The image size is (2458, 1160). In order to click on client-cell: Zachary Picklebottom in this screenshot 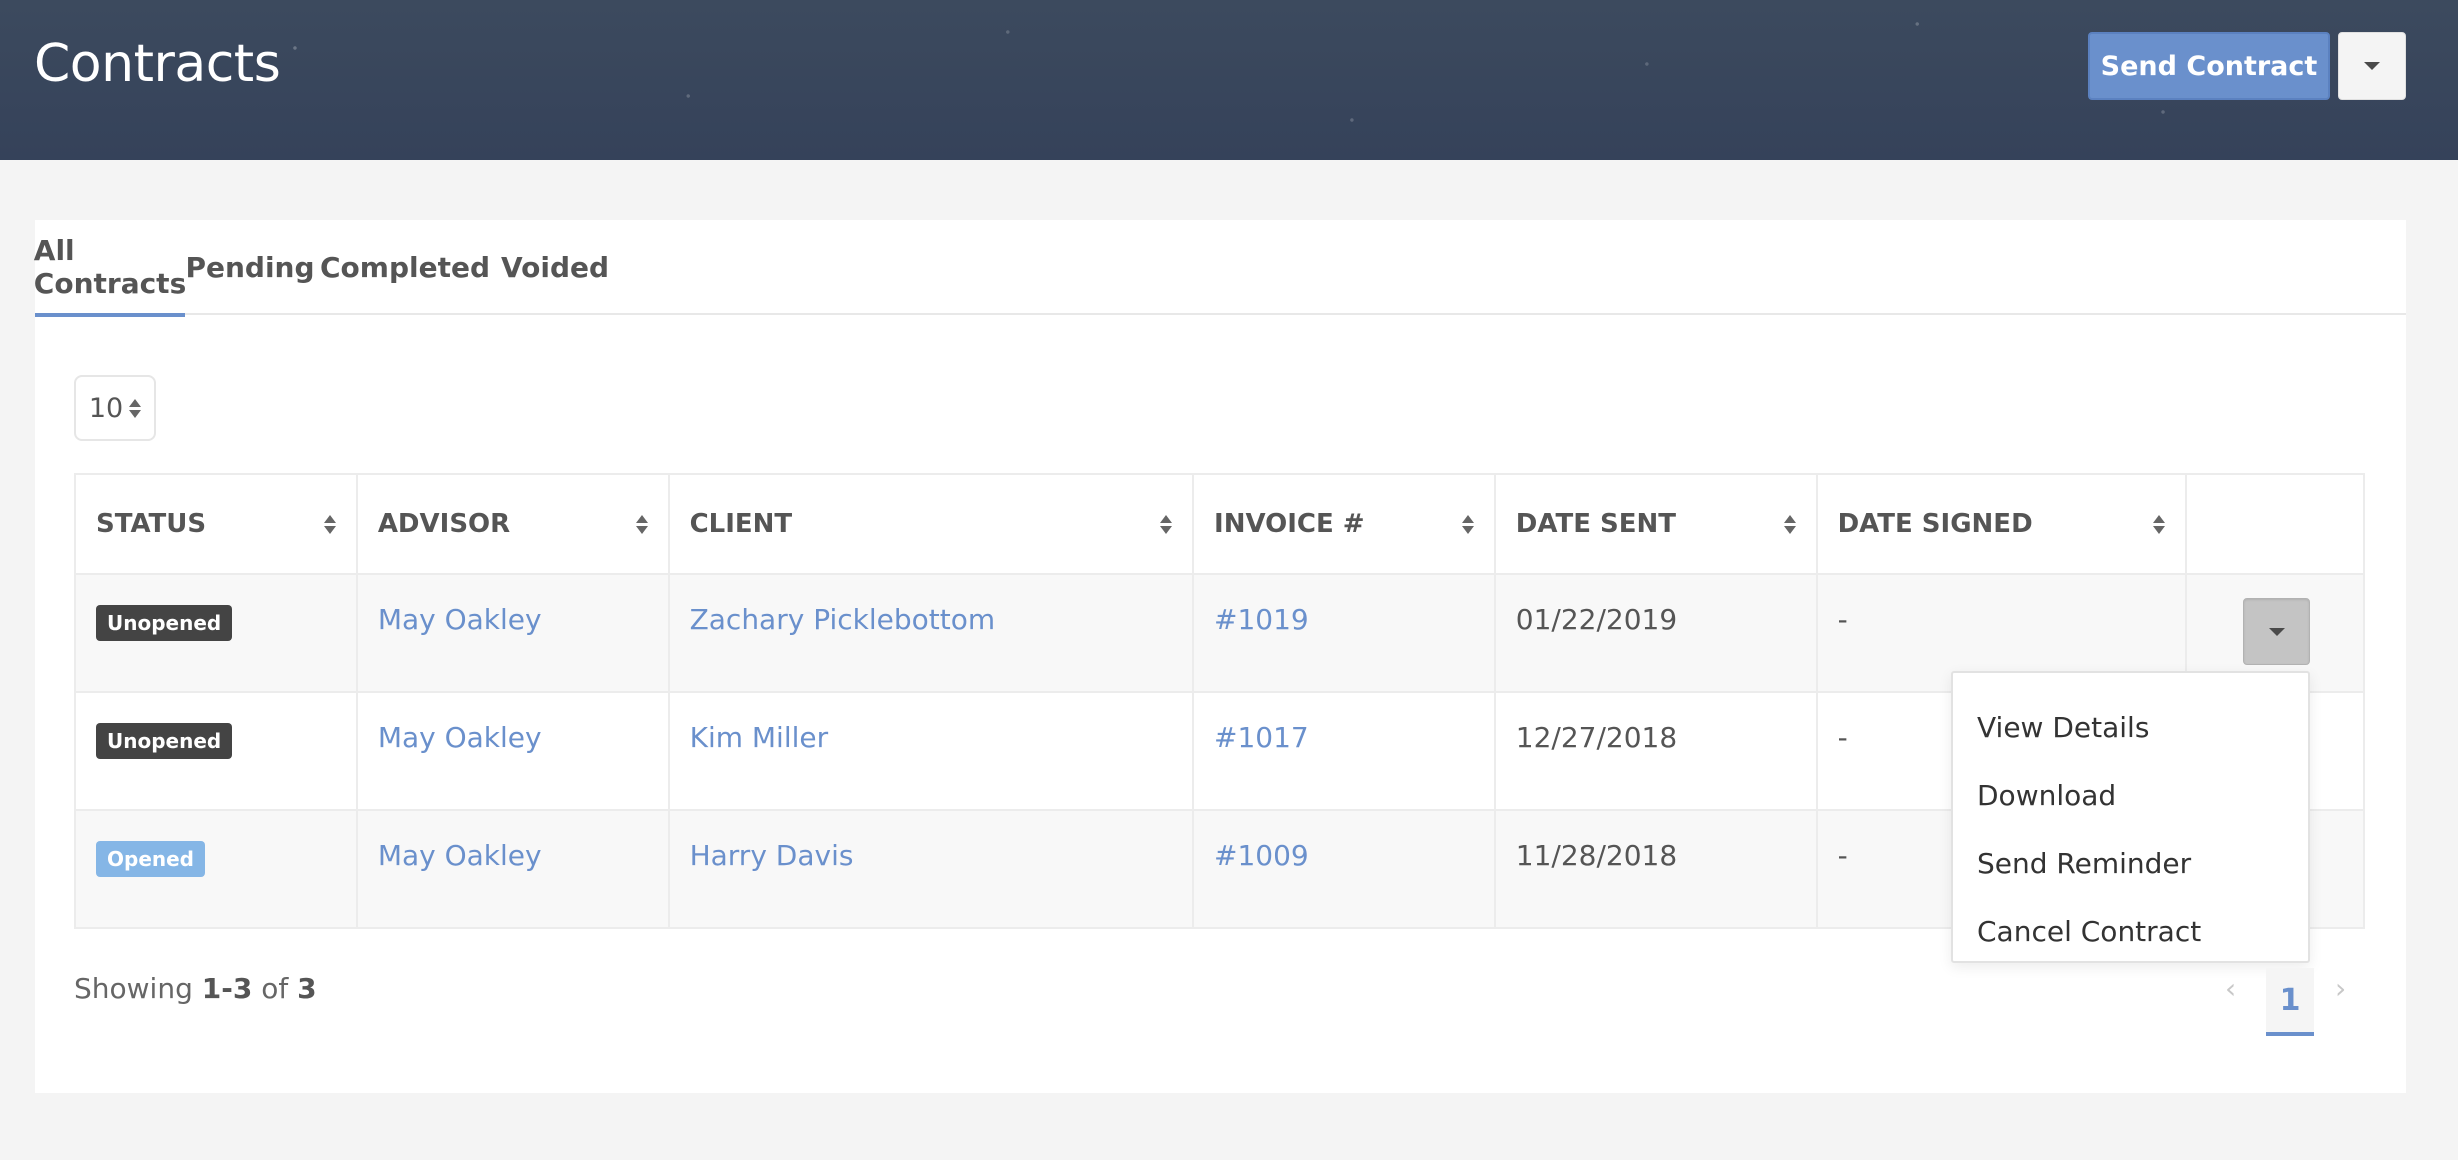, I will do `click(931, 633)`.